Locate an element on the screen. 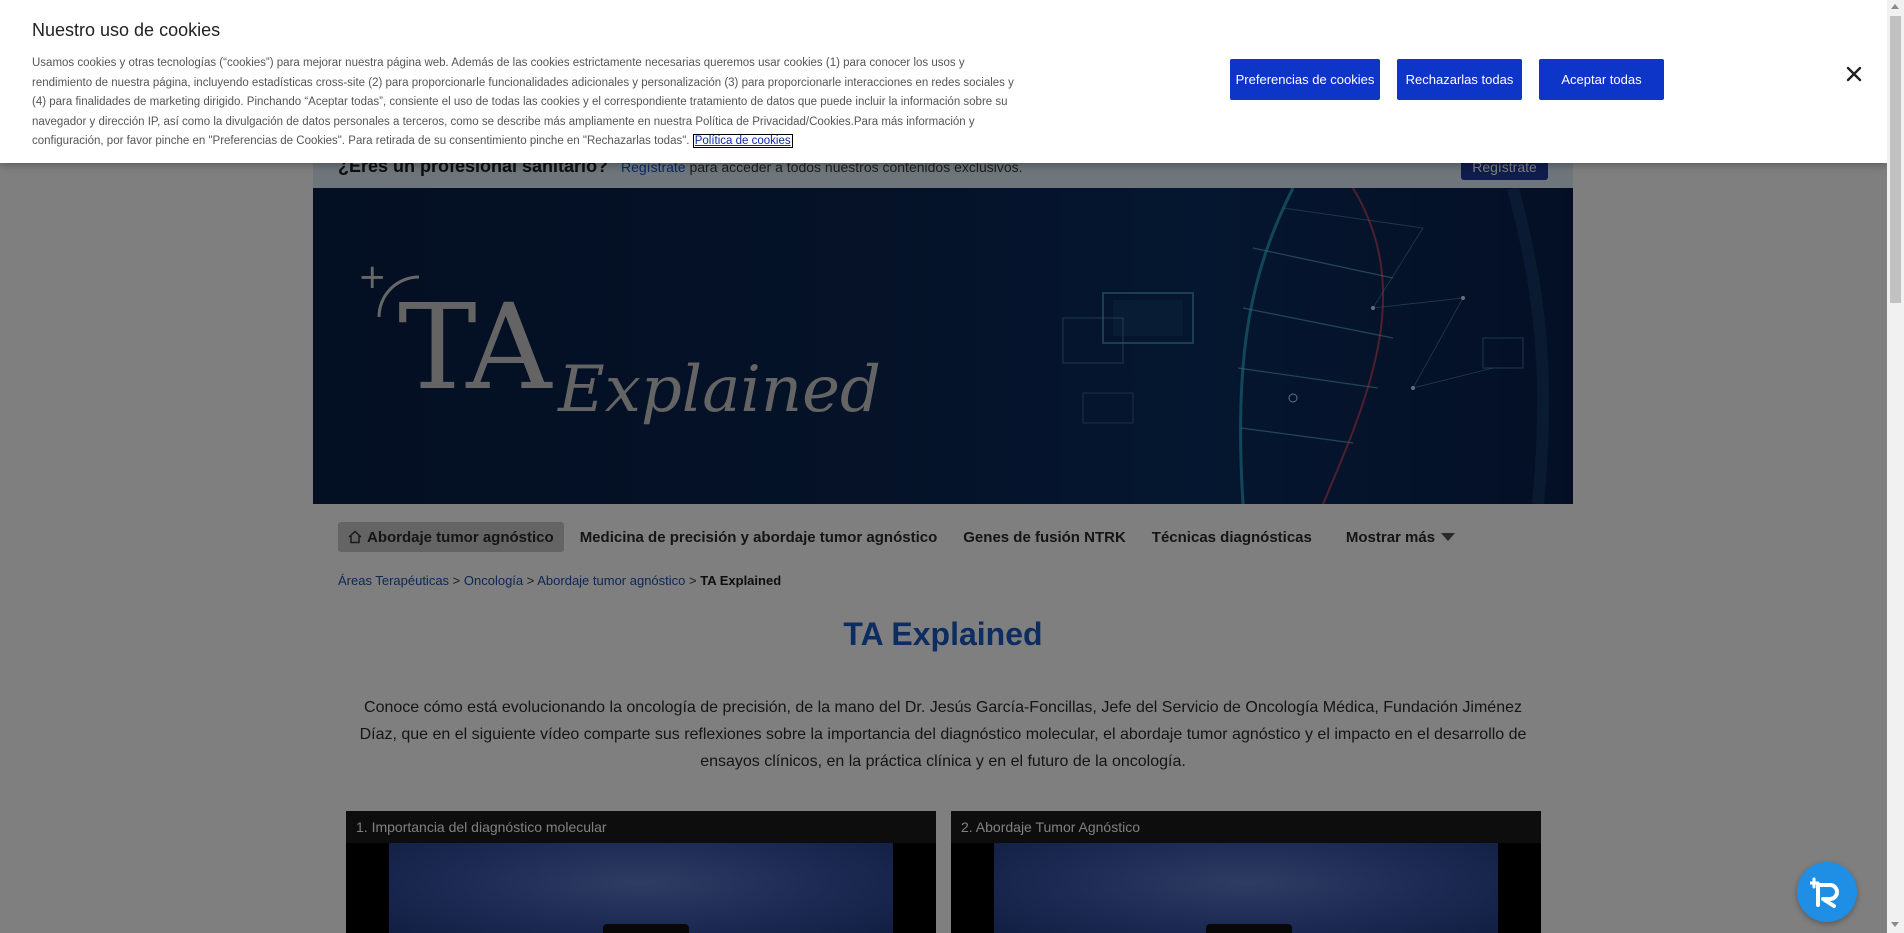  scroll-up-icon is located at coordinates (1895, 6).